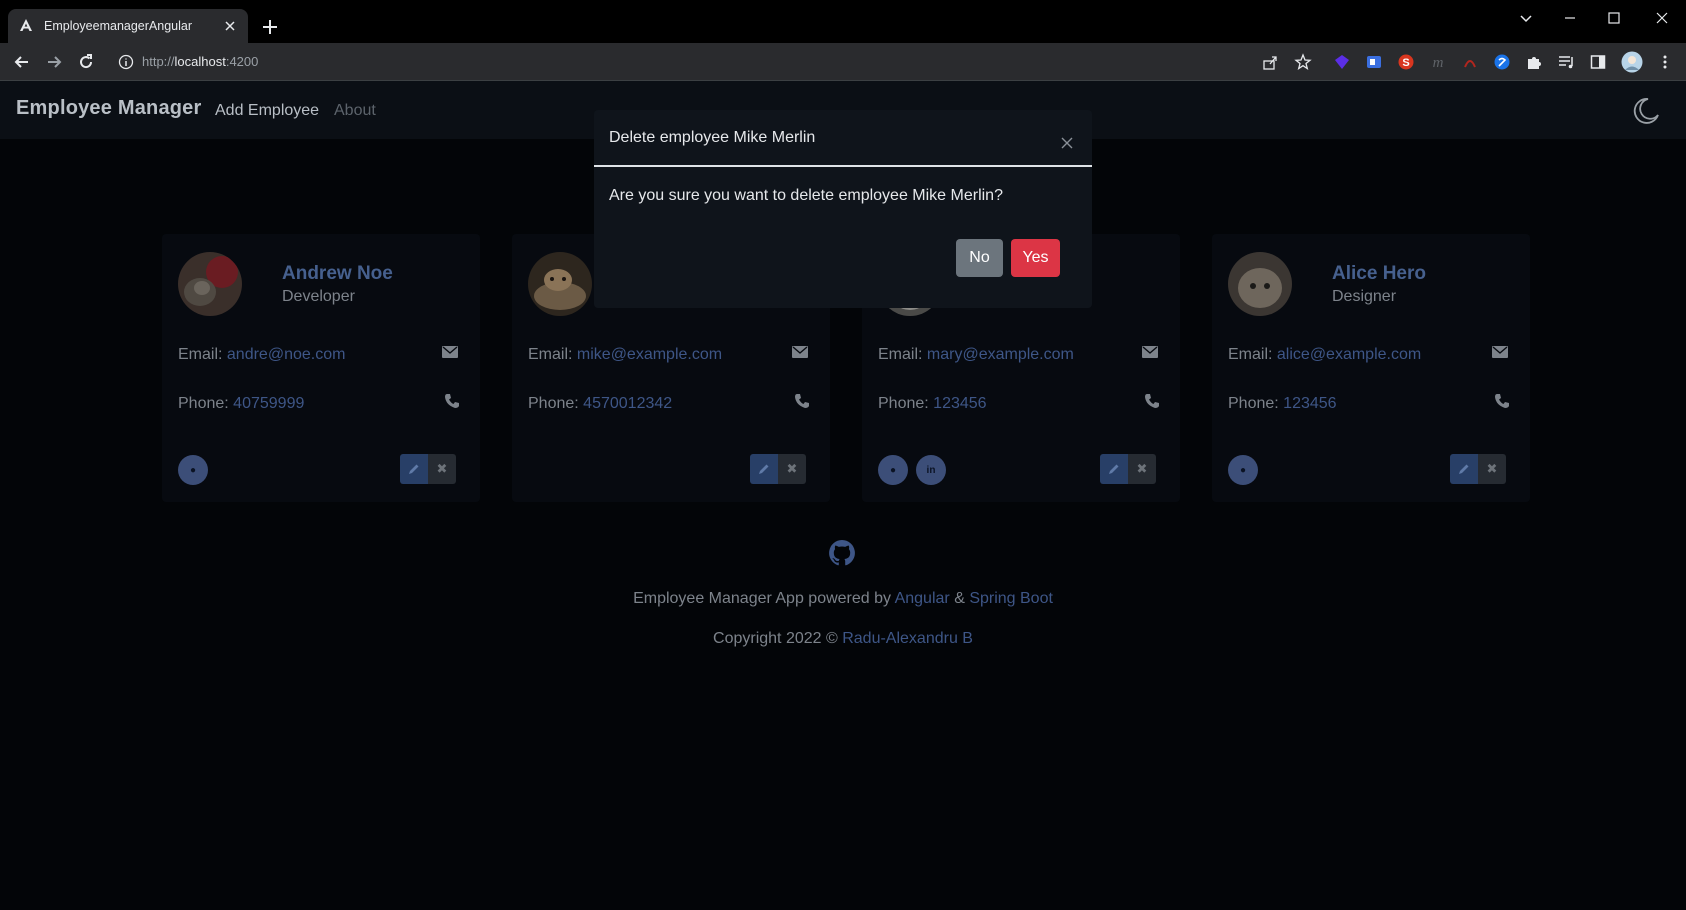 The image size is (1686, 910). What do you see at coordinates (286, 354) in the screenshot?
I see `employee-email: andre@noe.com` at bounding box center [286, 354].